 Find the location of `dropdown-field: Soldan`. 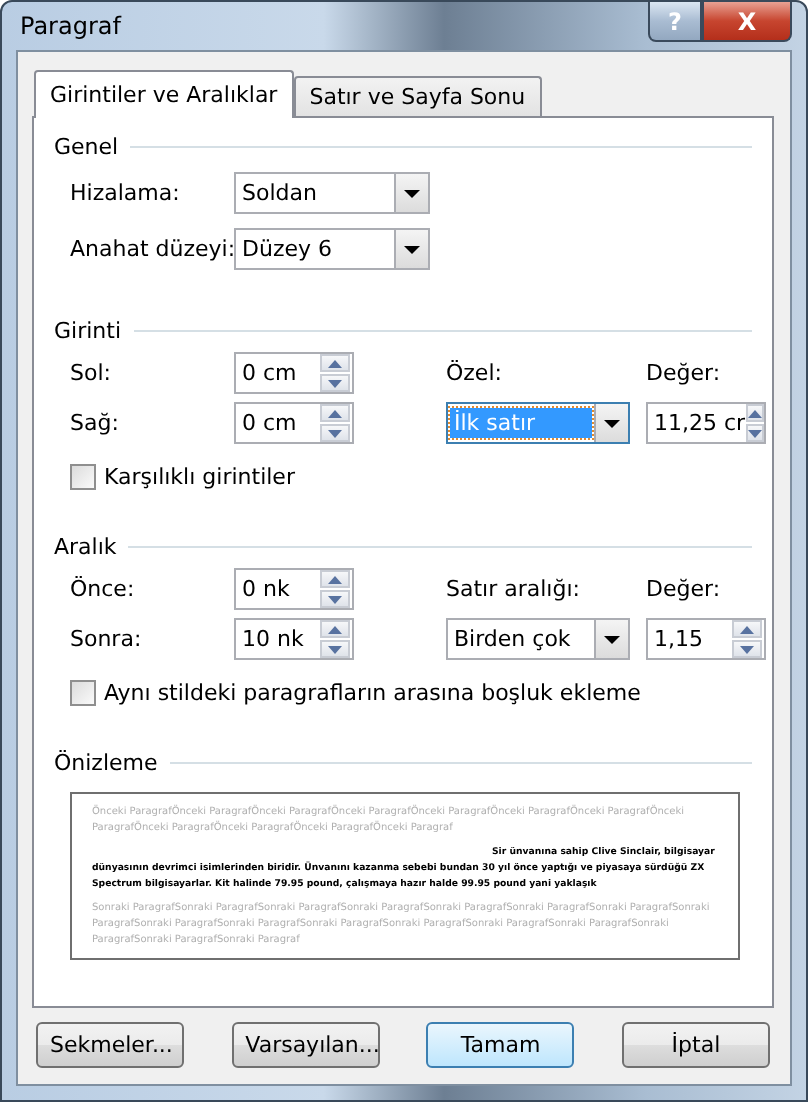

dropdown-field: Soldan is located at coordinates (332, 193).